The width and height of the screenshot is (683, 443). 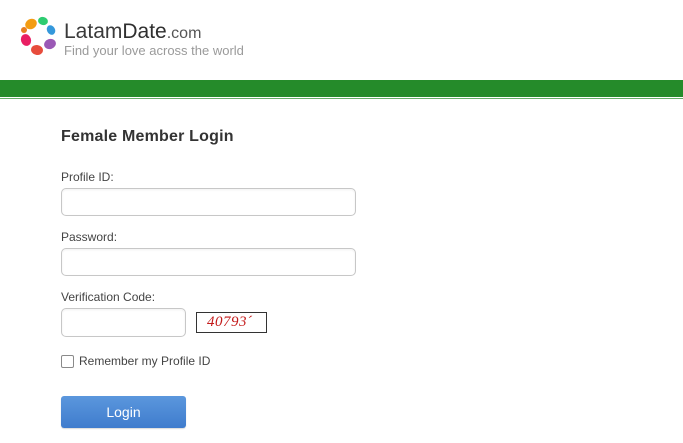 I want to click on captcha-image: 40793´, so click(x=231, y=322).